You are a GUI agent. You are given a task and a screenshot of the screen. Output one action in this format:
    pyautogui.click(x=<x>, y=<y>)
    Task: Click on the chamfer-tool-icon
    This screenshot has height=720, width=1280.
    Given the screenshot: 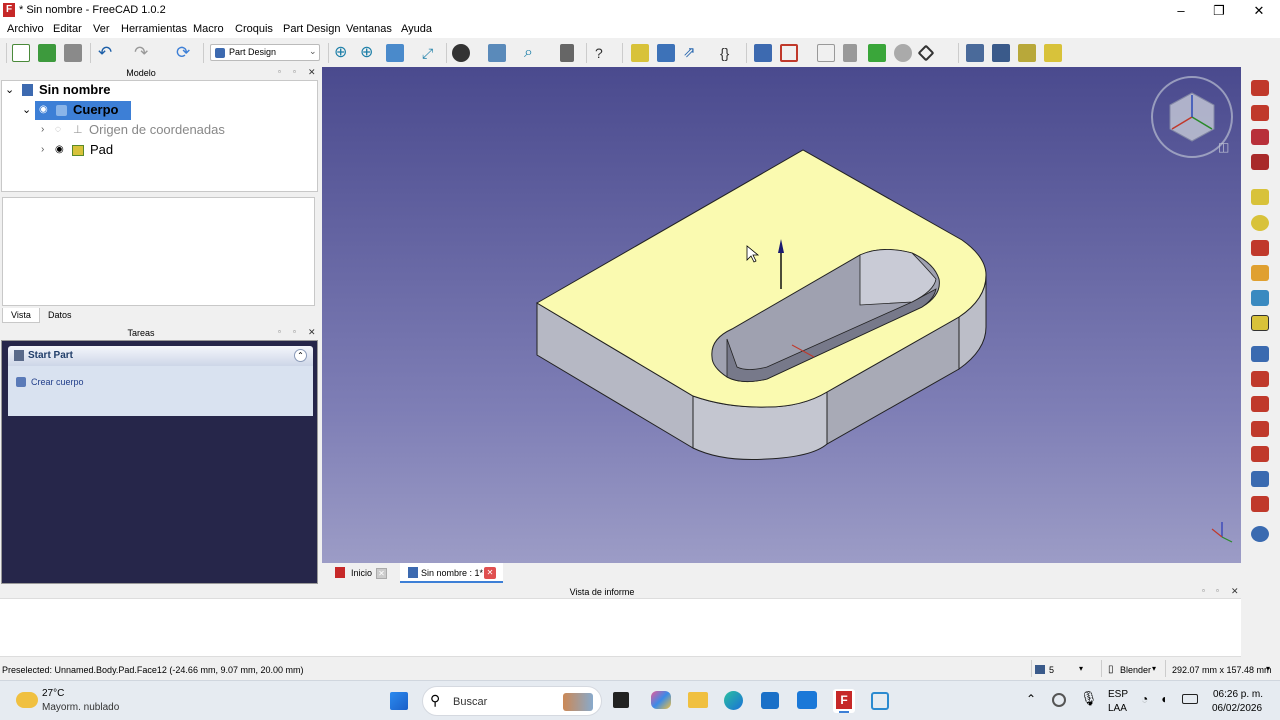 What is the action you would take?
    pyautogui.click(x=1260, y=379)
    